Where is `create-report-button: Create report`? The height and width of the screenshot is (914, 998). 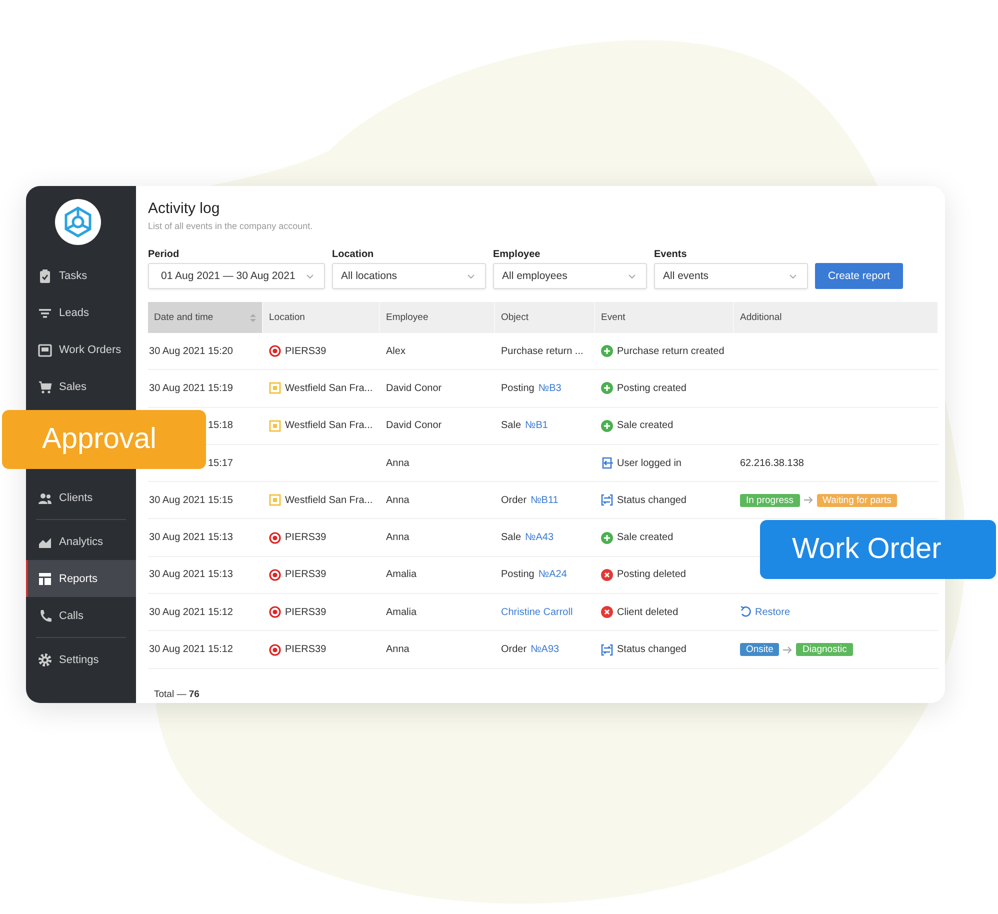 create-report-button: Create report is located at coordinates (859, 276).